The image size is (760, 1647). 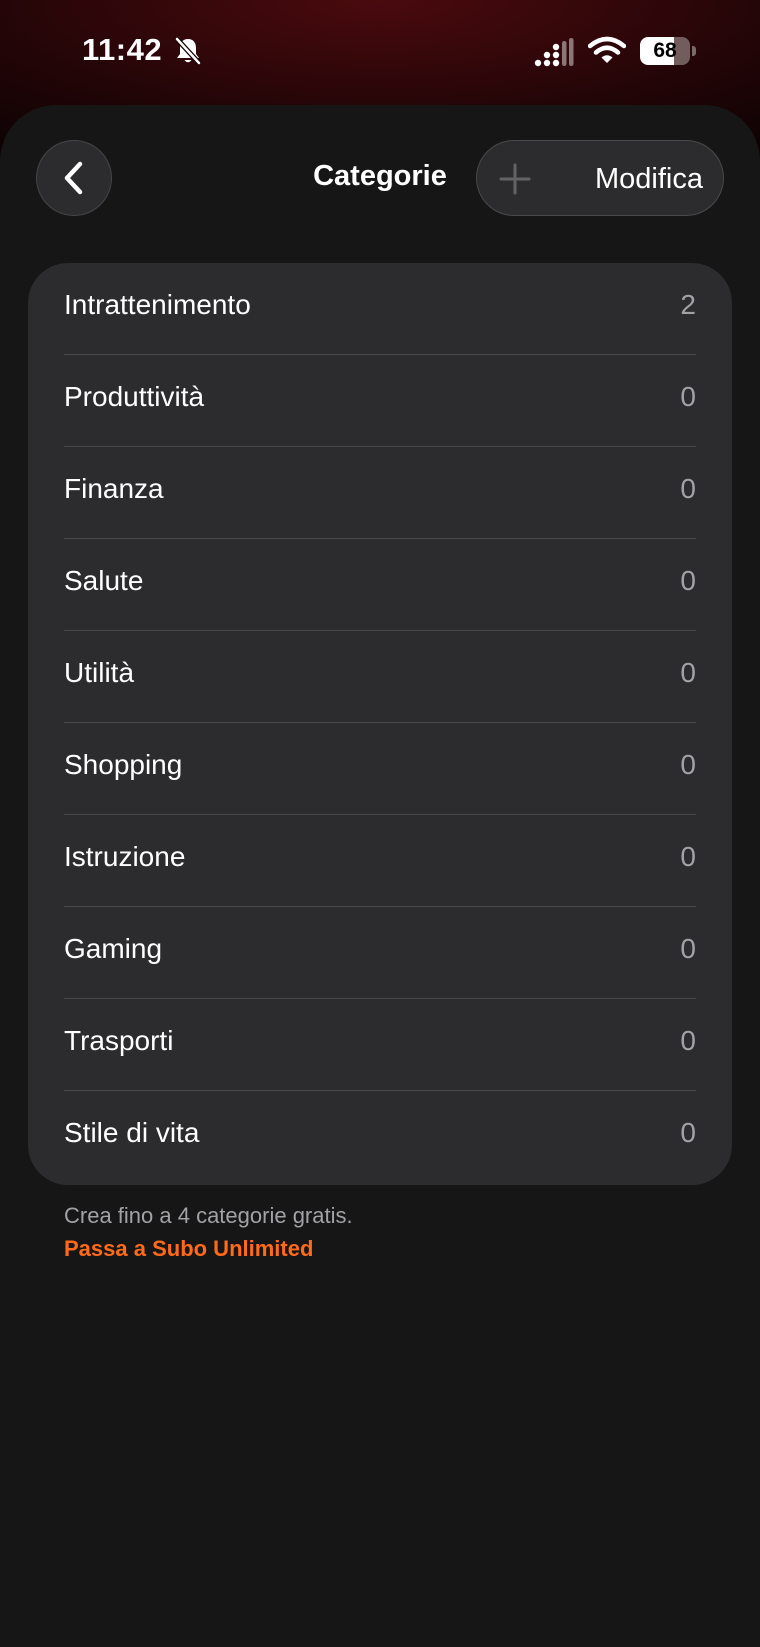 What do you see at coordinates (380, 953) in the screenshot?
I see `category-row-gaming: Gaming 0` at bounding box center [380, 953].